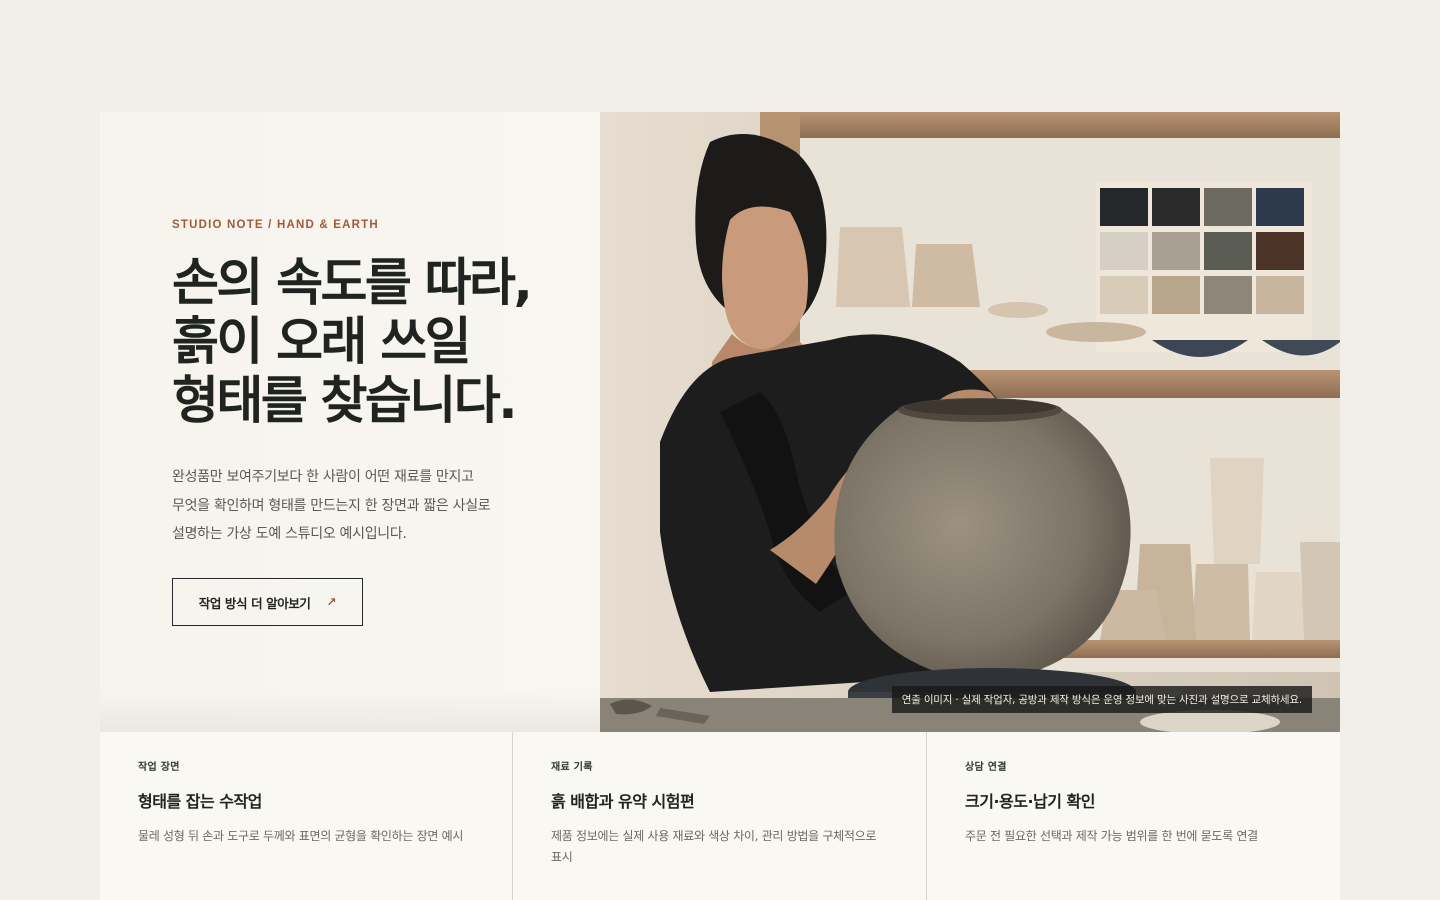 This screenshot has height=900, width=1440. Describe the element at coordinates (331, 505) in the screenshot. I see `lead-line: 무엇을 확인하며 형태를 만드는지 한 장면과 짧은 사실로` at that location.